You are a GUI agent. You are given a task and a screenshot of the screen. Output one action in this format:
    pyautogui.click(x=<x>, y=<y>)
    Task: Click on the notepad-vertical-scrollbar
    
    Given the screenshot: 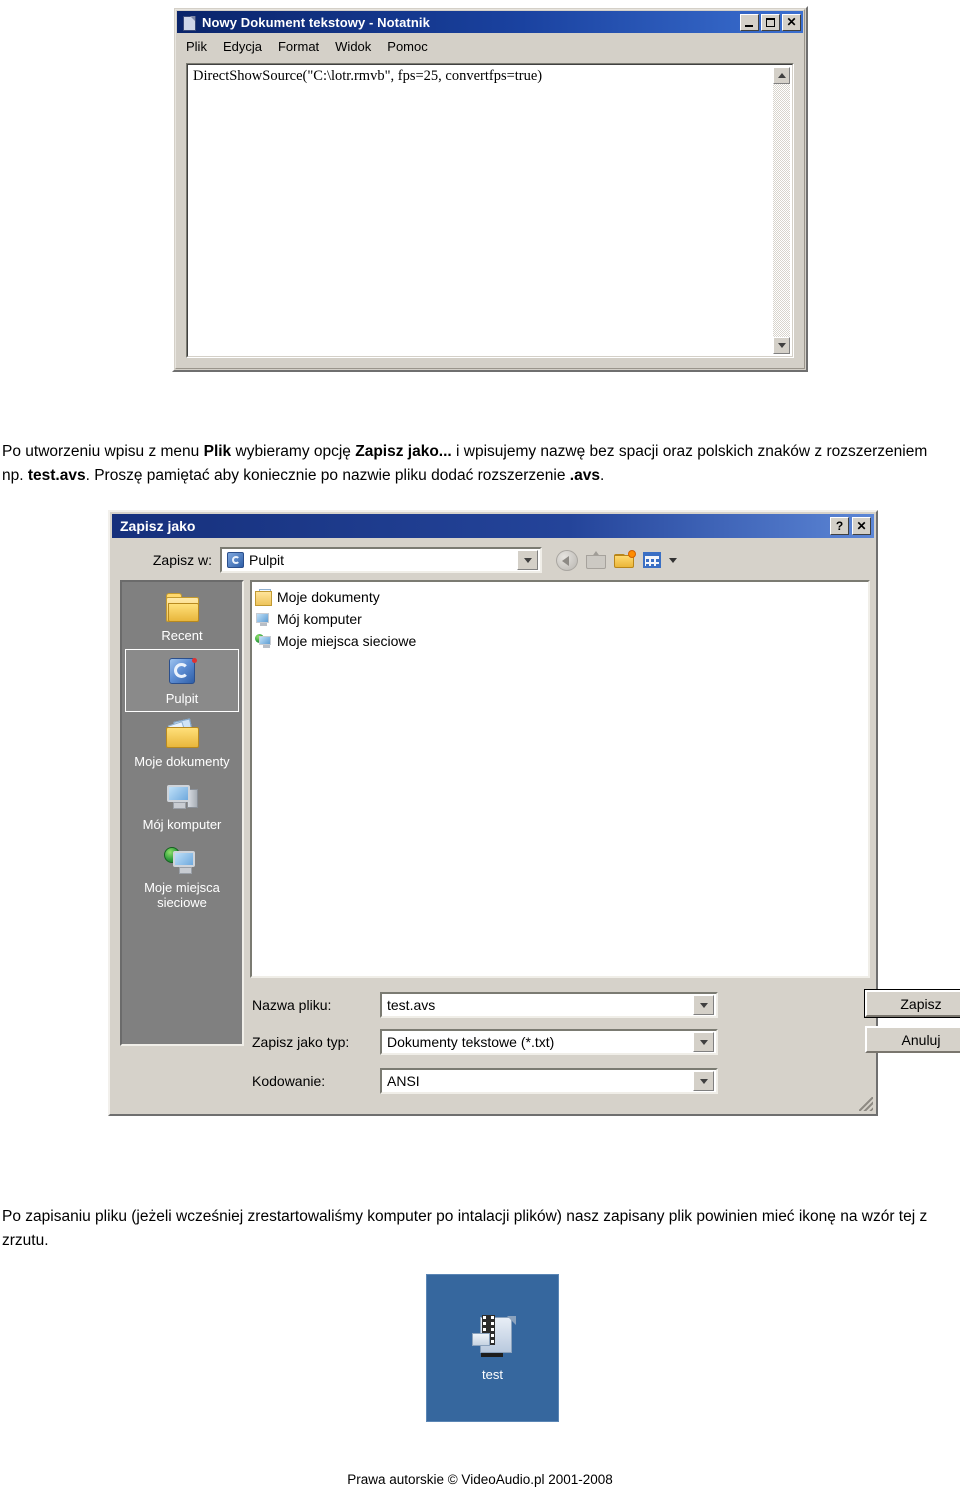 What is the action you would take?
    pyautogui.click(x=781, y=210)
    